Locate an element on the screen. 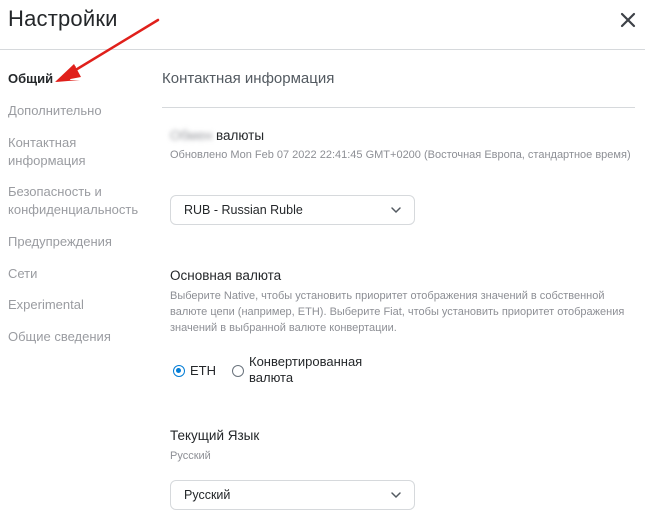  language-label: Текущий Язык is located at coordinates (215, 435).